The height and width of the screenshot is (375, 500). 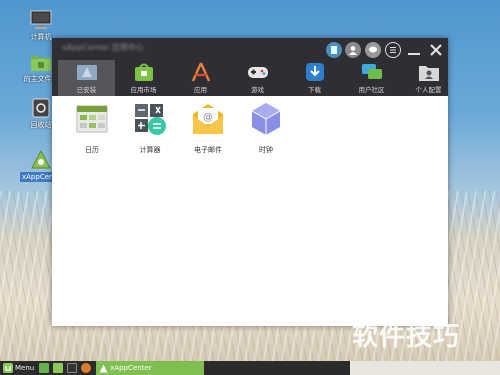 I want to click on app-label: 电子邮件, so click(x=208, y=150).